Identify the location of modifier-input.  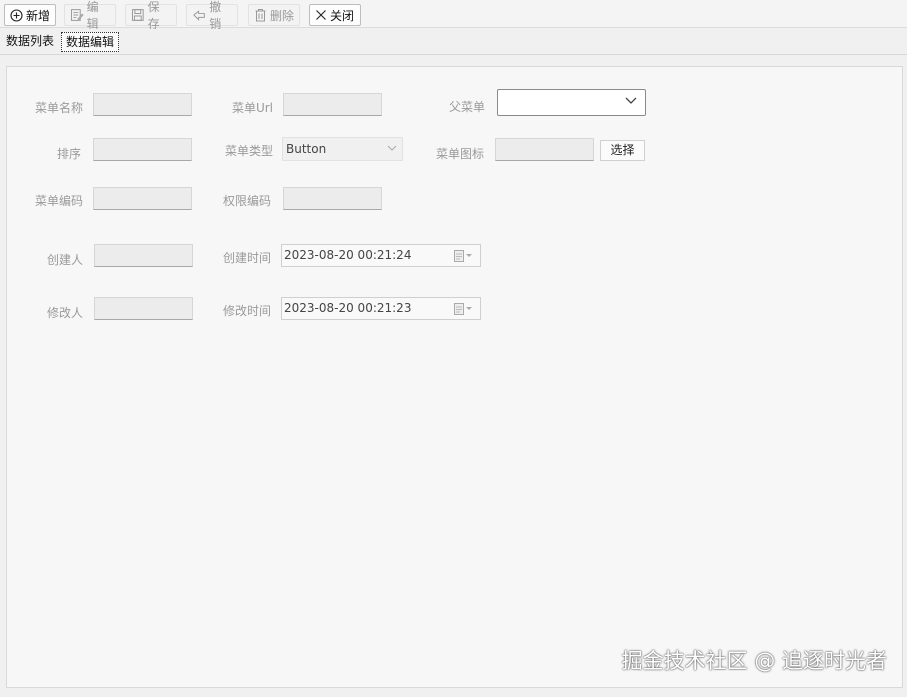
(143, 308).